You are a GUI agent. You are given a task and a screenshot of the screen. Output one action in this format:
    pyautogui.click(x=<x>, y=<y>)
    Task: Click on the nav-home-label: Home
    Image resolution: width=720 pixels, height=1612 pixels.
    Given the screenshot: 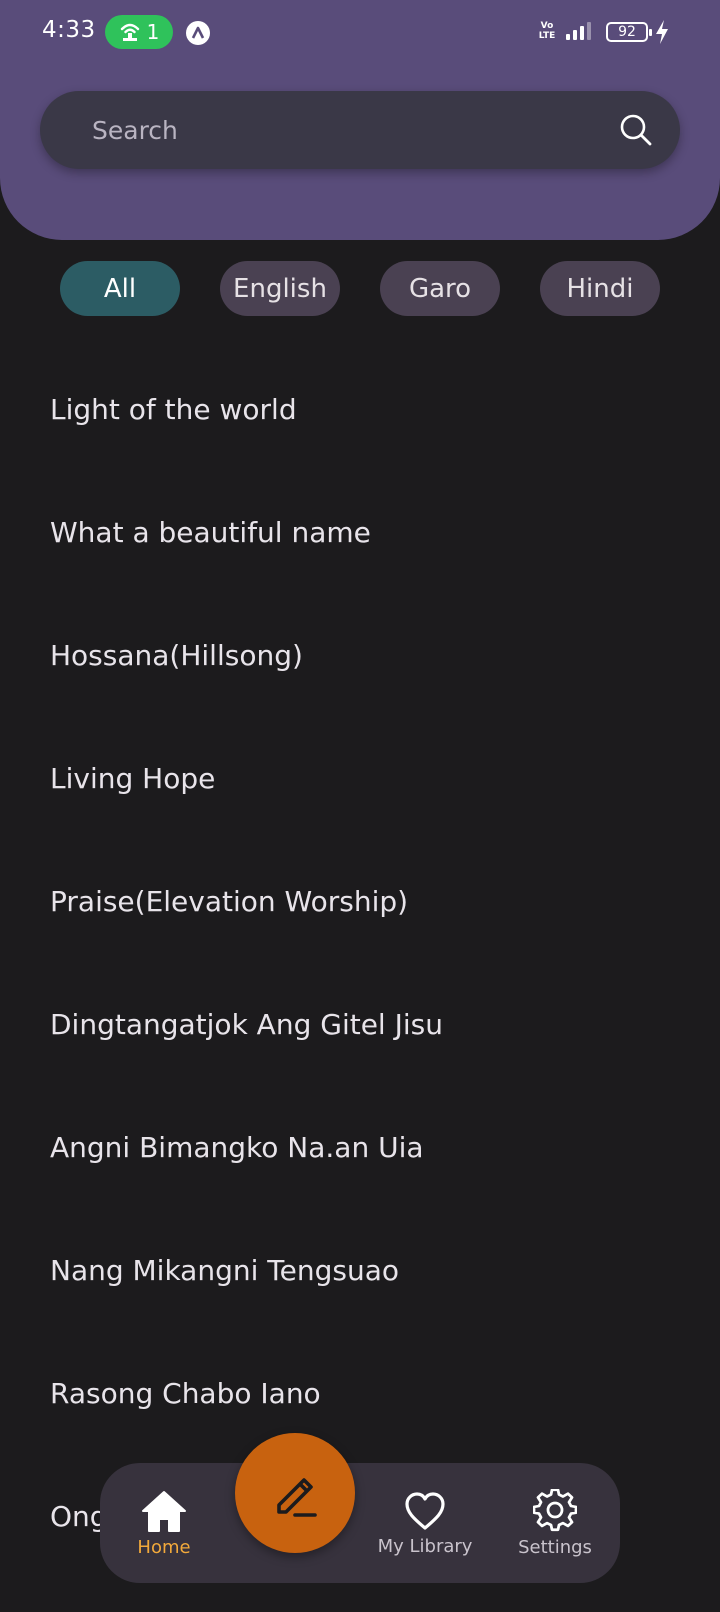 What is the action you would take?
    pyautogui.click(x=164, y=1547)
    